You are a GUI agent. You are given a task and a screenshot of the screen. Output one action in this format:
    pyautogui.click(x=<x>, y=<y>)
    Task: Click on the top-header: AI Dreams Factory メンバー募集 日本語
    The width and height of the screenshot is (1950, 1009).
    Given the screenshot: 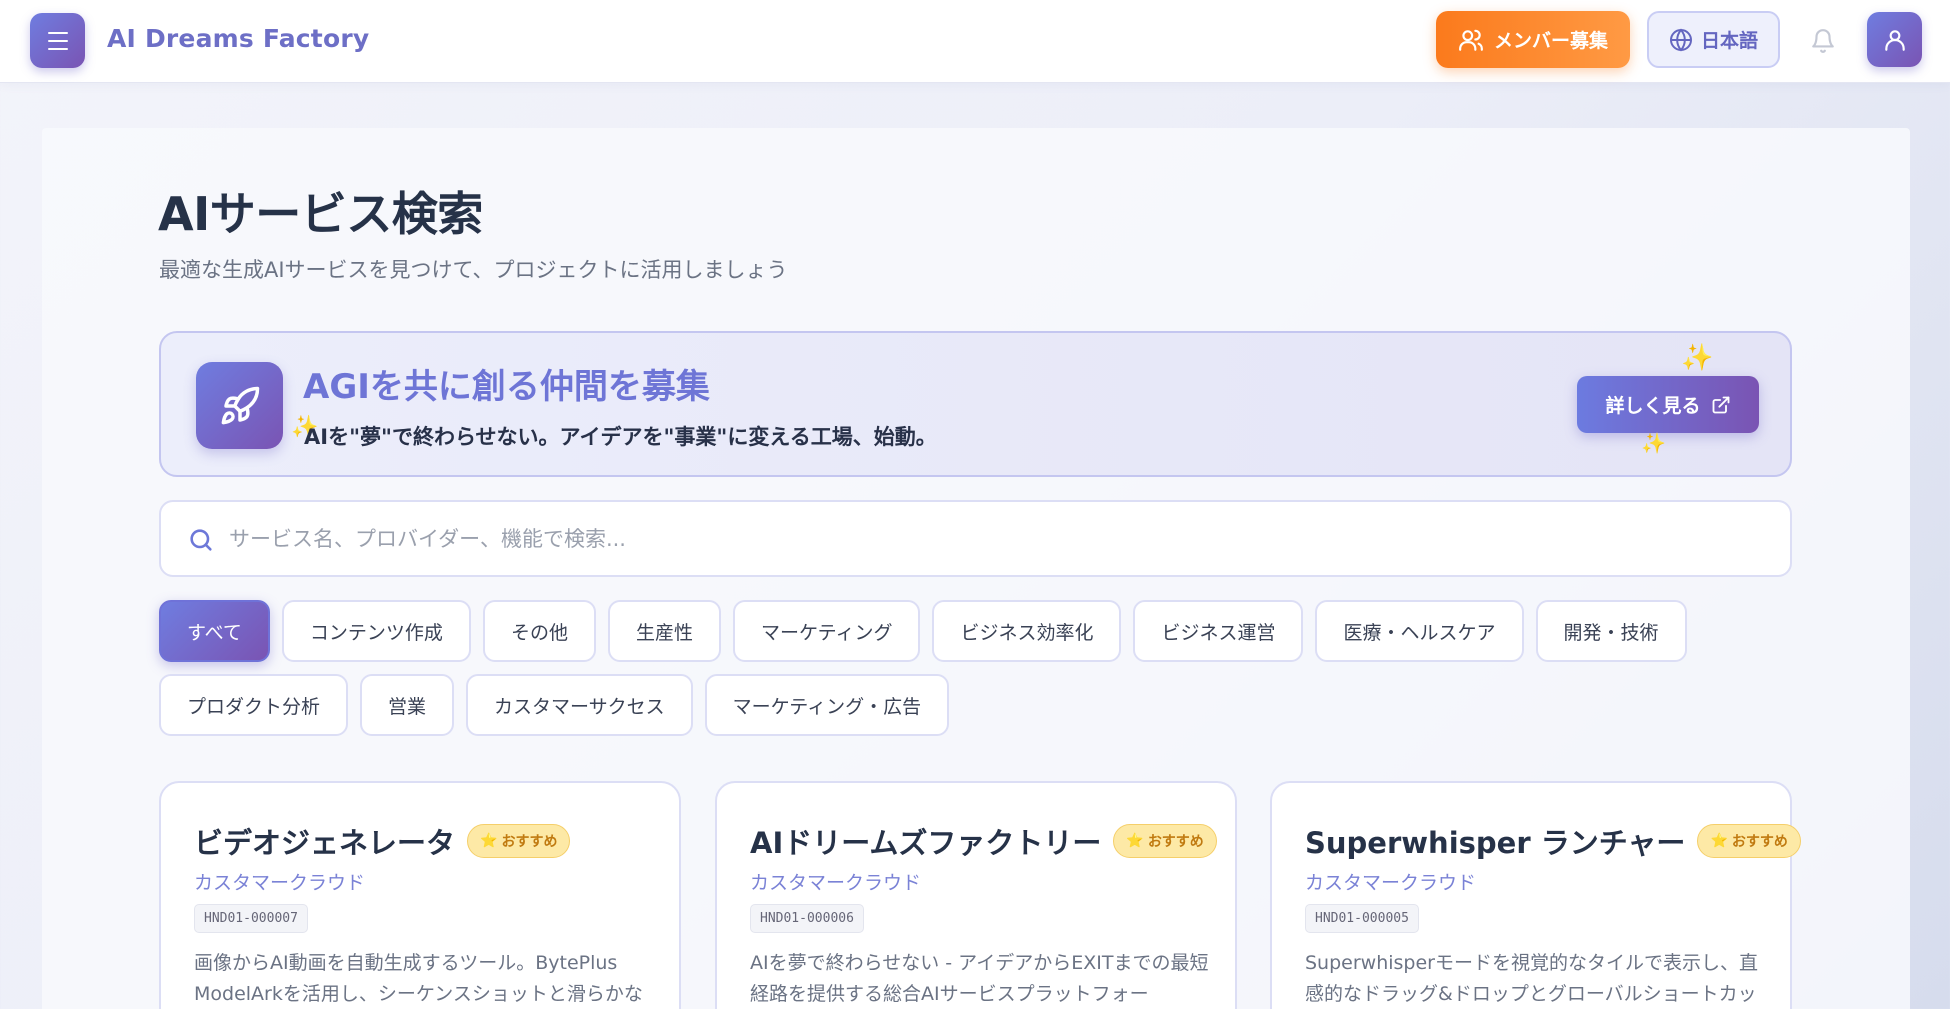 What is the action you would take?
    pyautogui.click(x=975, y=41)
    